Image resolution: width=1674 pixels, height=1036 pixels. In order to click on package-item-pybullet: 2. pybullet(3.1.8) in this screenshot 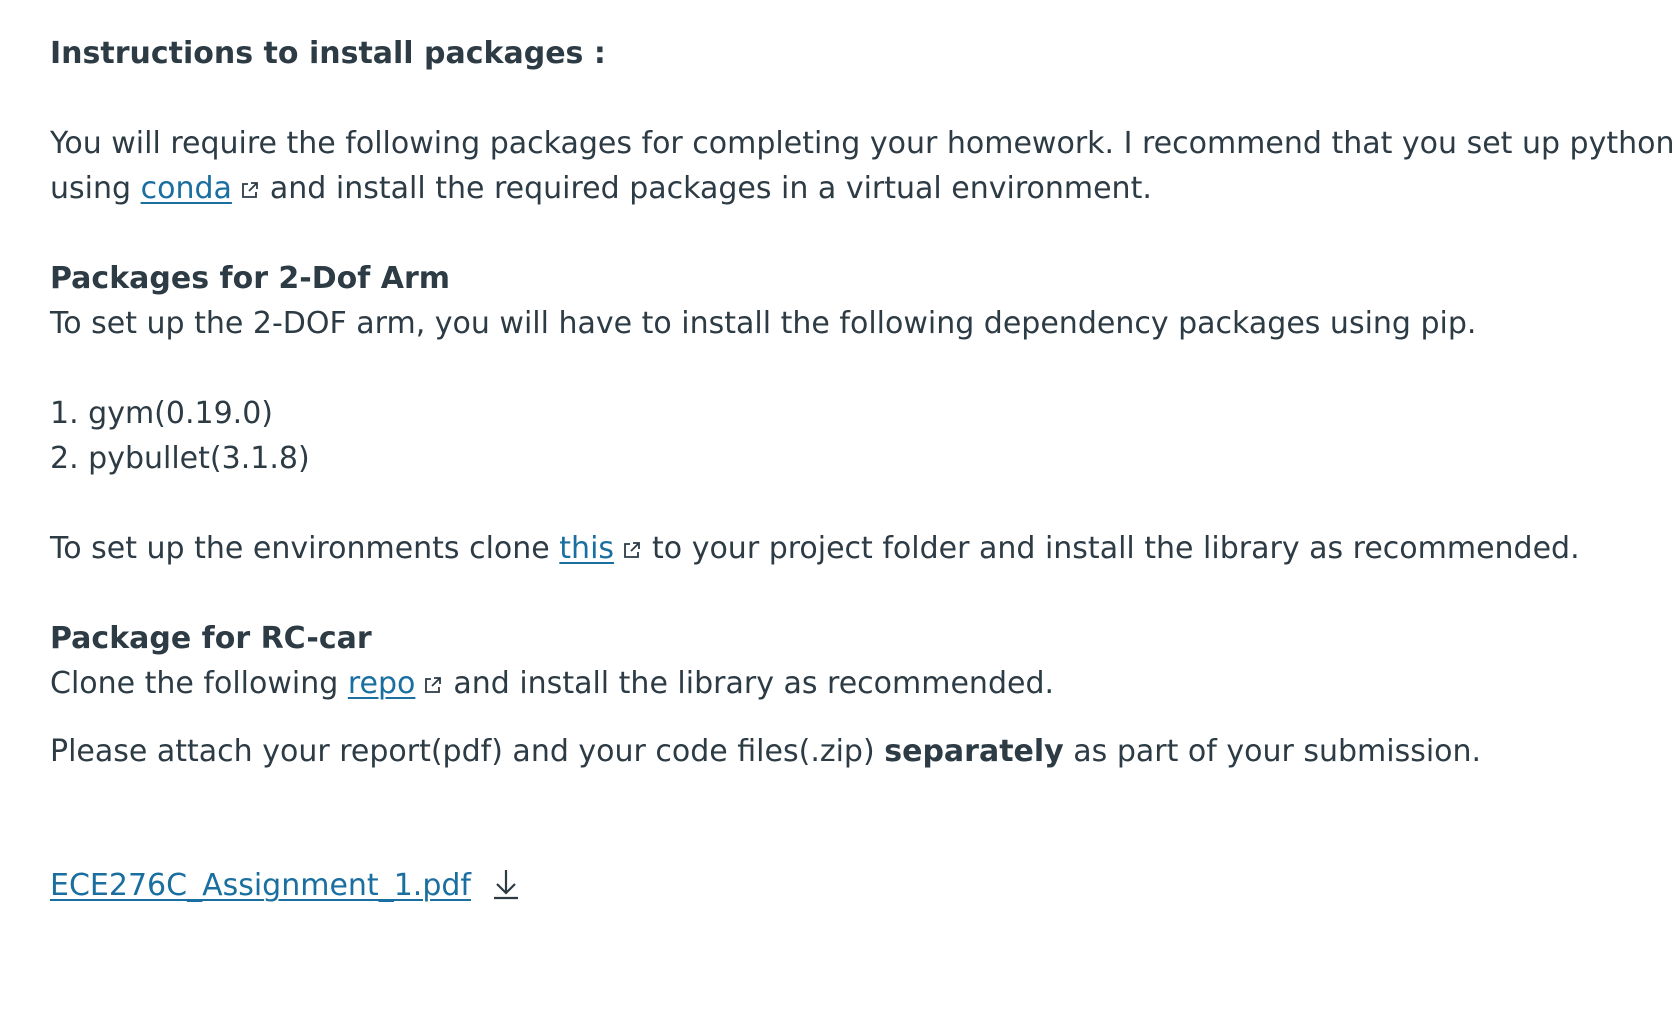, I will do `click(180, 458)`.